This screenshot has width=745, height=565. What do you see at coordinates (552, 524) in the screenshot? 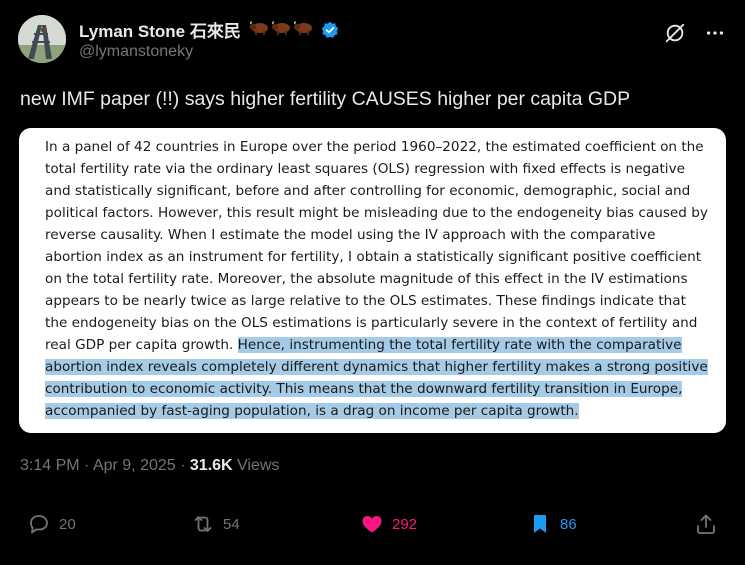
I see `bookmark-button: 86` at bounding box center [552, 524].